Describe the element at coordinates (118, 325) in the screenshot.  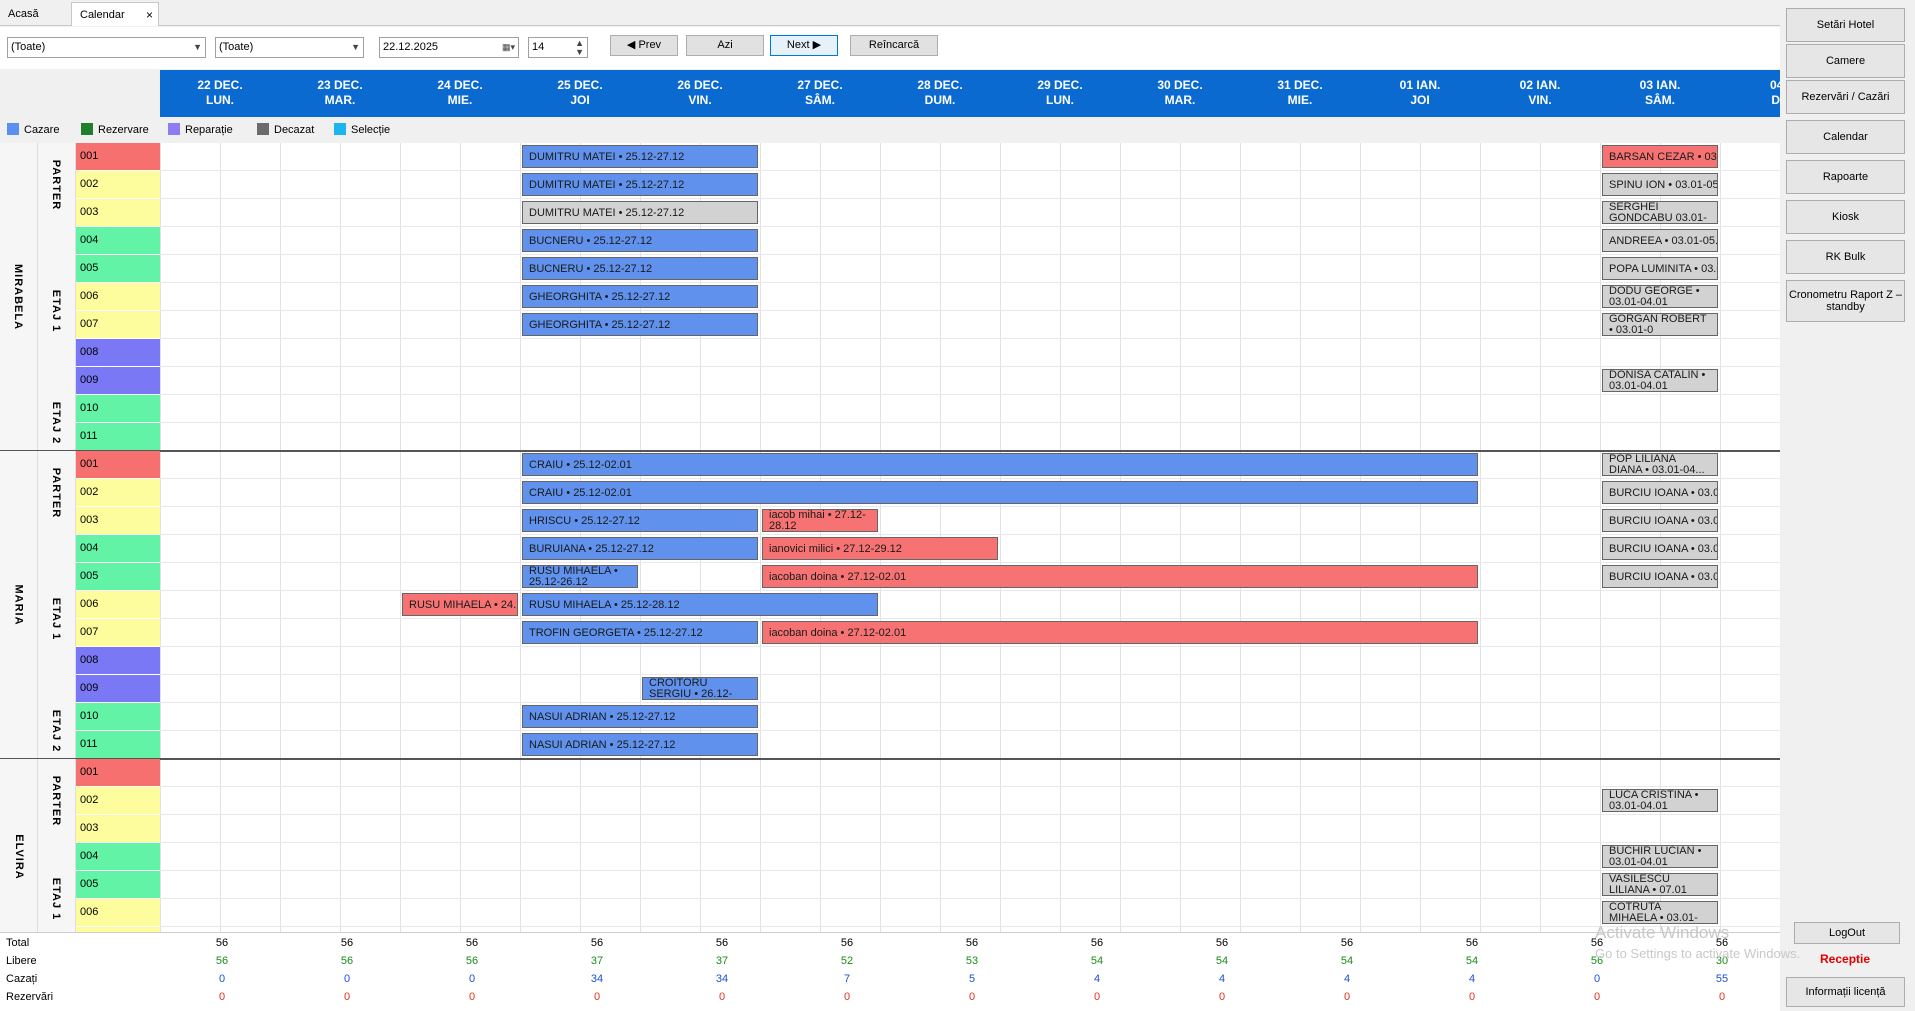
I see `room-cell: 007` at that location.